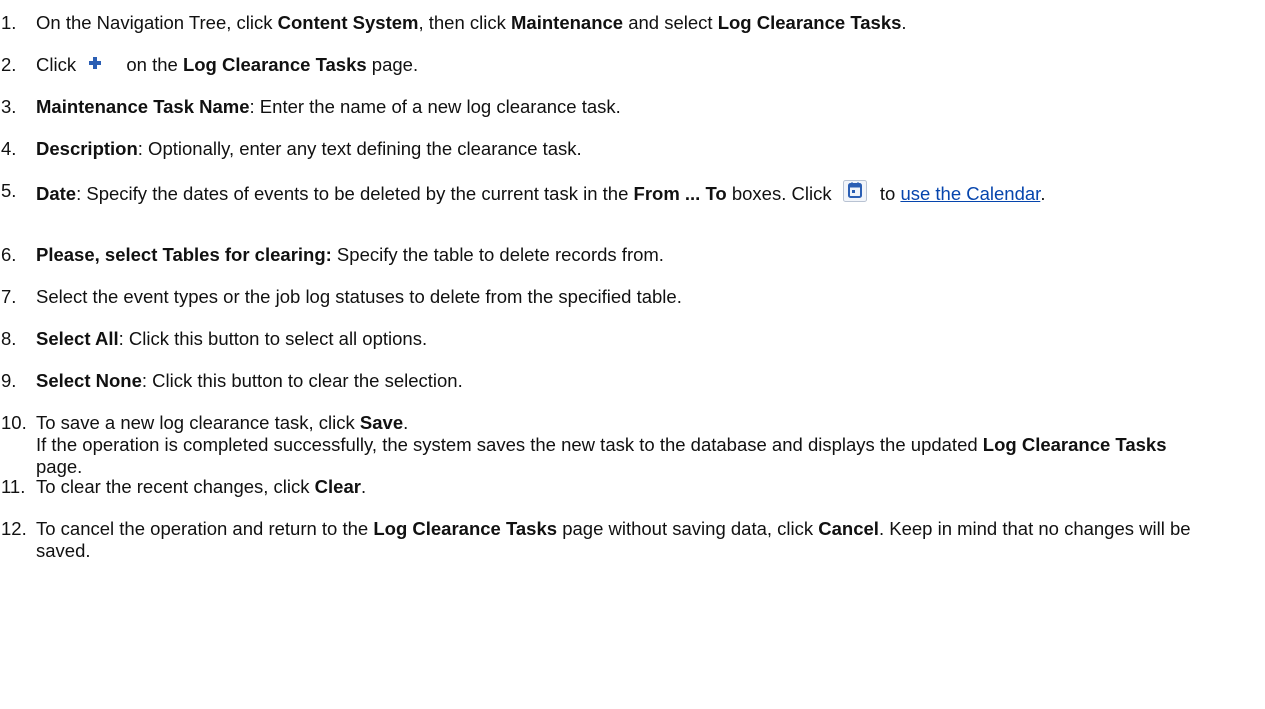 This screenshot has width=1265, height=709. Describe the element at coordinates (59, 64) in the screenshot. I see `step-text-run: Click` at that location.